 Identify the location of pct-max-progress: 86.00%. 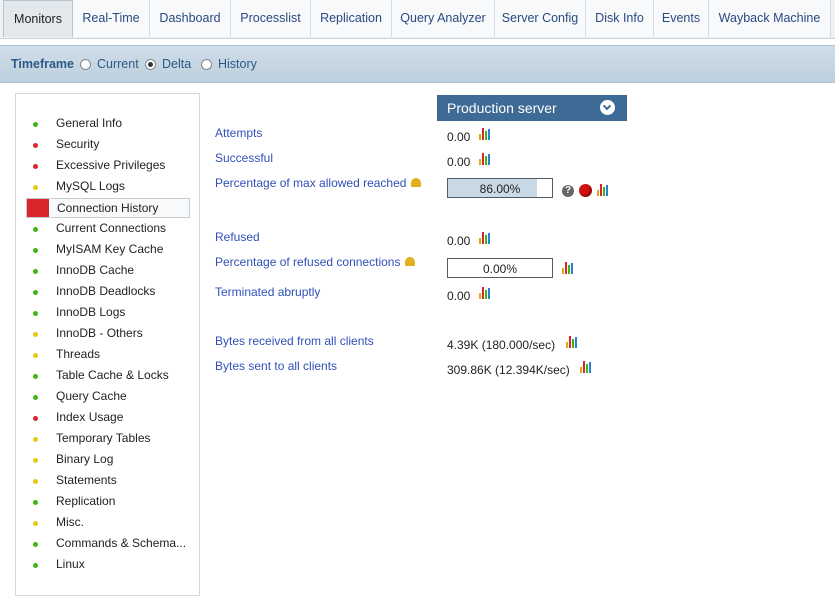
(500, 188).